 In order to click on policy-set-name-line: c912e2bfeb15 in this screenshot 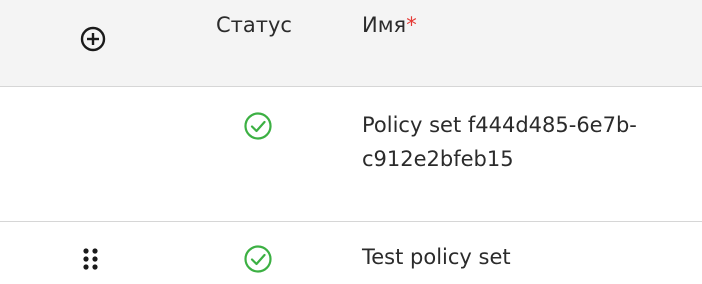, I will do `click(438, 159)`.